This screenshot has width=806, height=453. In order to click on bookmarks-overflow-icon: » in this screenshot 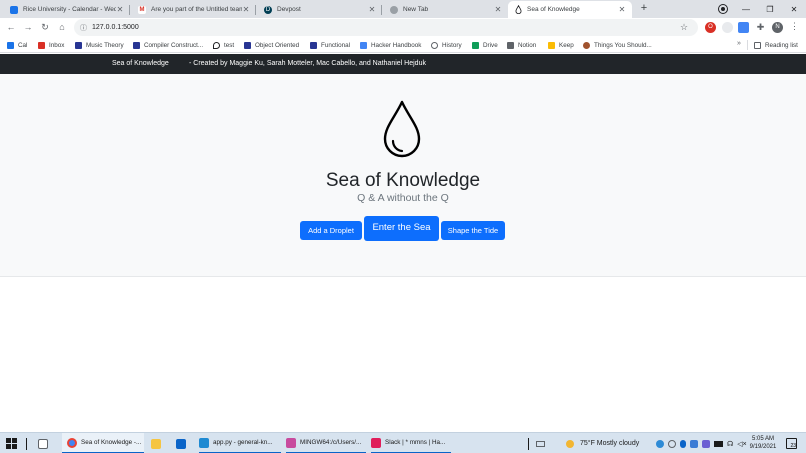, I will do `click(739, 43)`.